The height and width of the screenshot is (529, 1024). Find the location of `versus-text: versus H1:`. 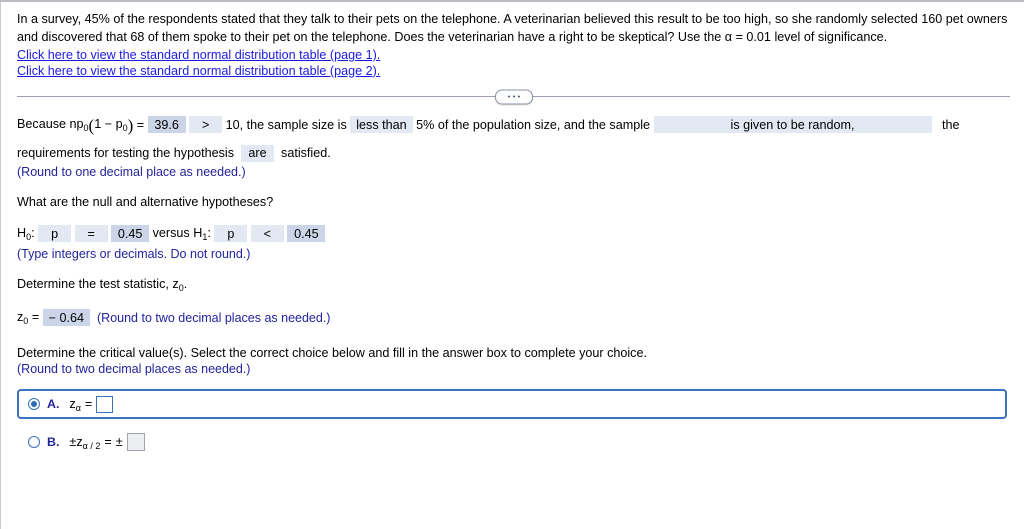

versus-text: versus H1: is located at coordinates (181, 234).